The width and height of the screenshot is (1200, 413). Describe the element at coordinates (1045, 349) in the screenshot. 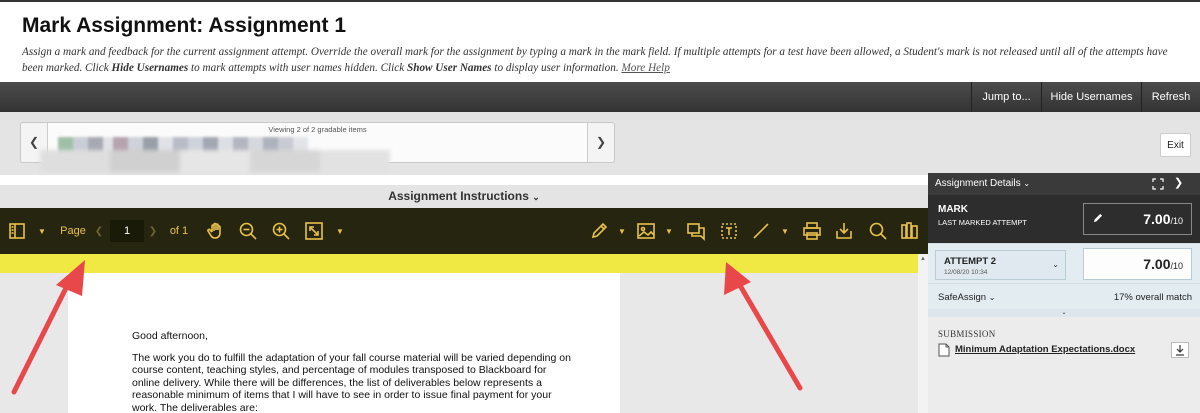

I see `submission-file-link: Minimum Adaptation Expectations.docx` at that location.